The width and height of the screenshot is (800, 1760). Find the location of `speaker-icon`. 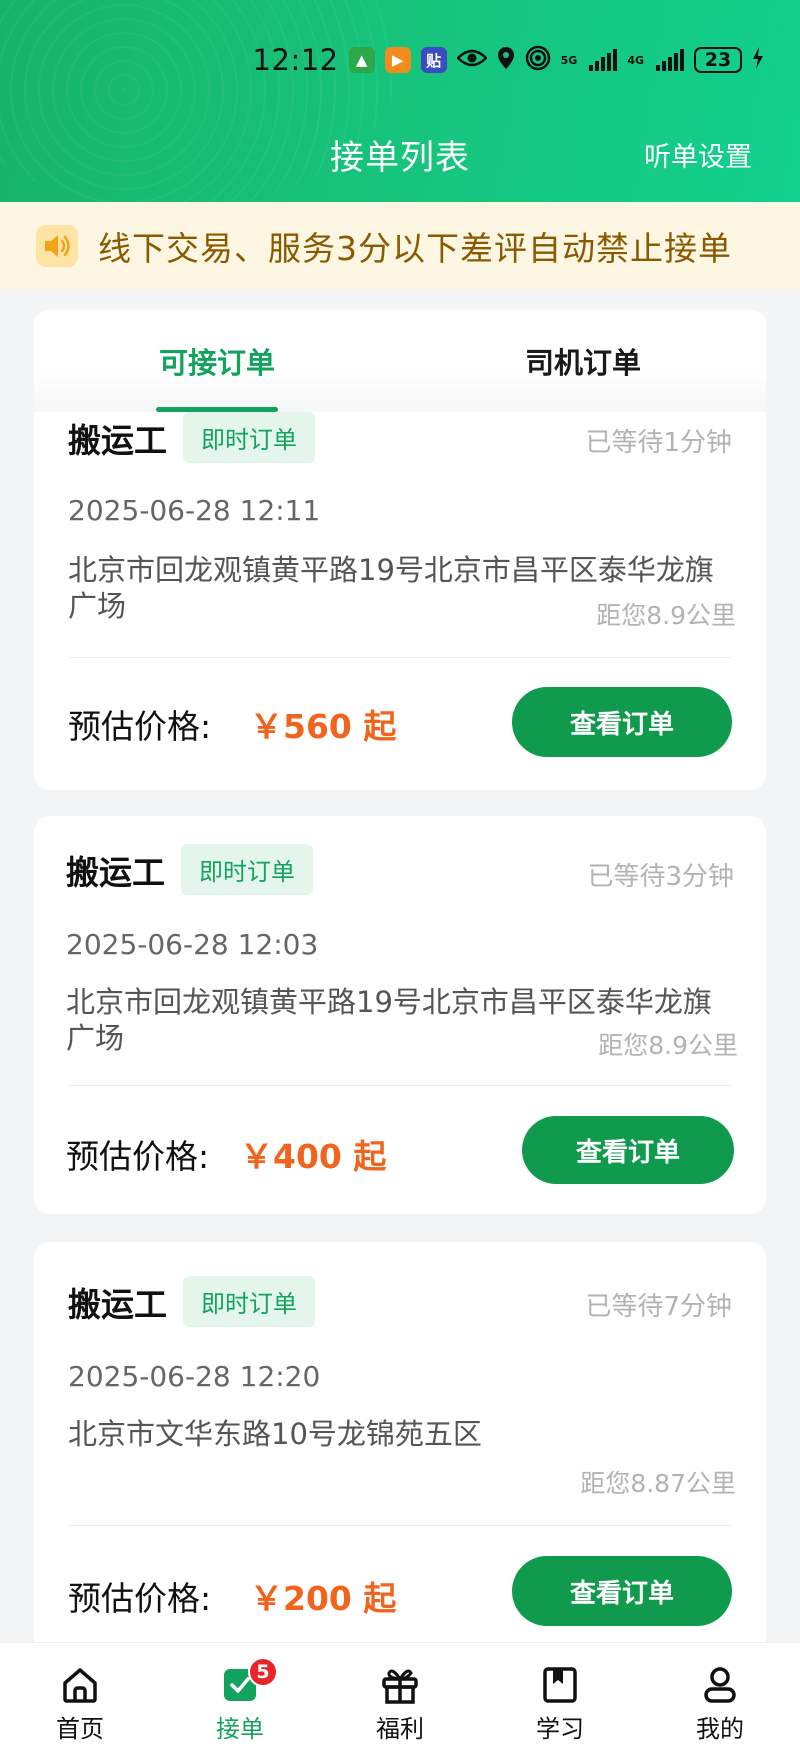

speaker-icon is located at coordinates (57, 246).